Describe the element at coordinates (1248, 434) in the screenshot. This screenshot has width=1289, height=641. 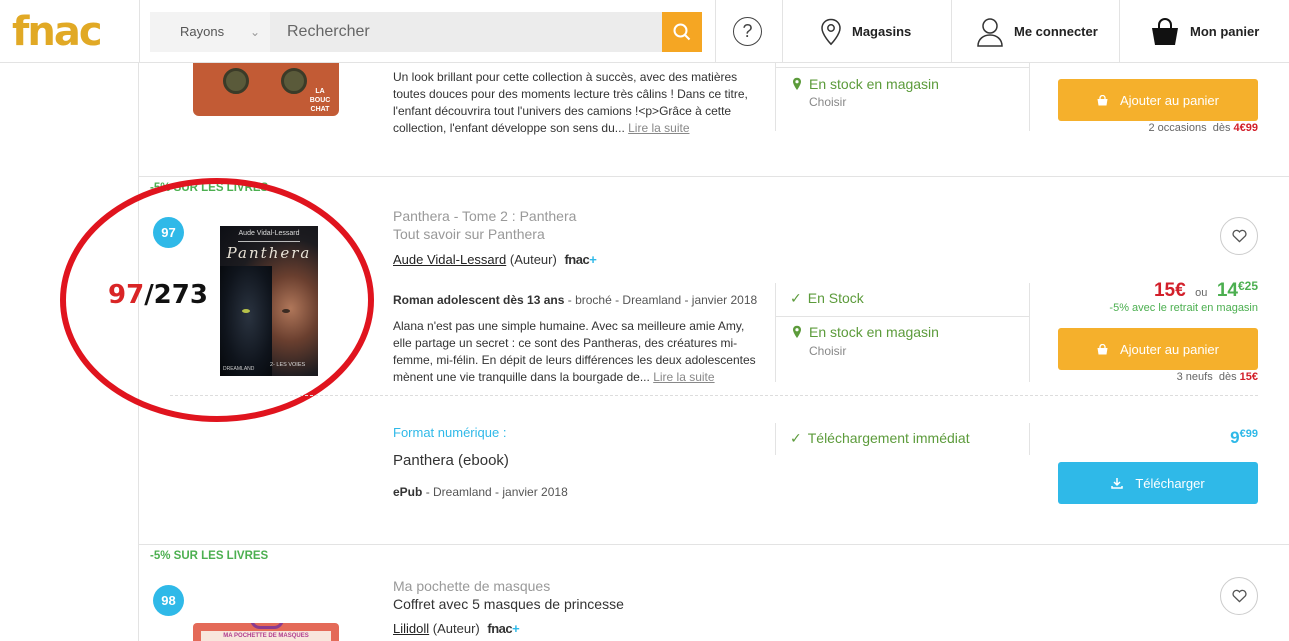
I see `digital-price-dec: €99` at that location.